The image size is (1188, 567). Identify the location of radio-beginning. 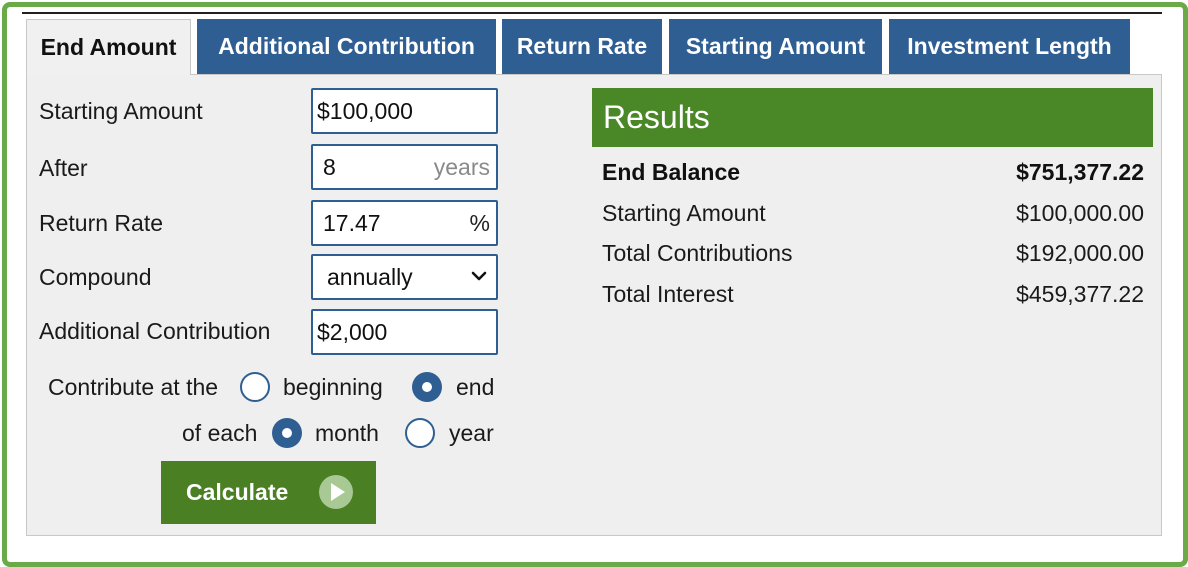
(255, 387).